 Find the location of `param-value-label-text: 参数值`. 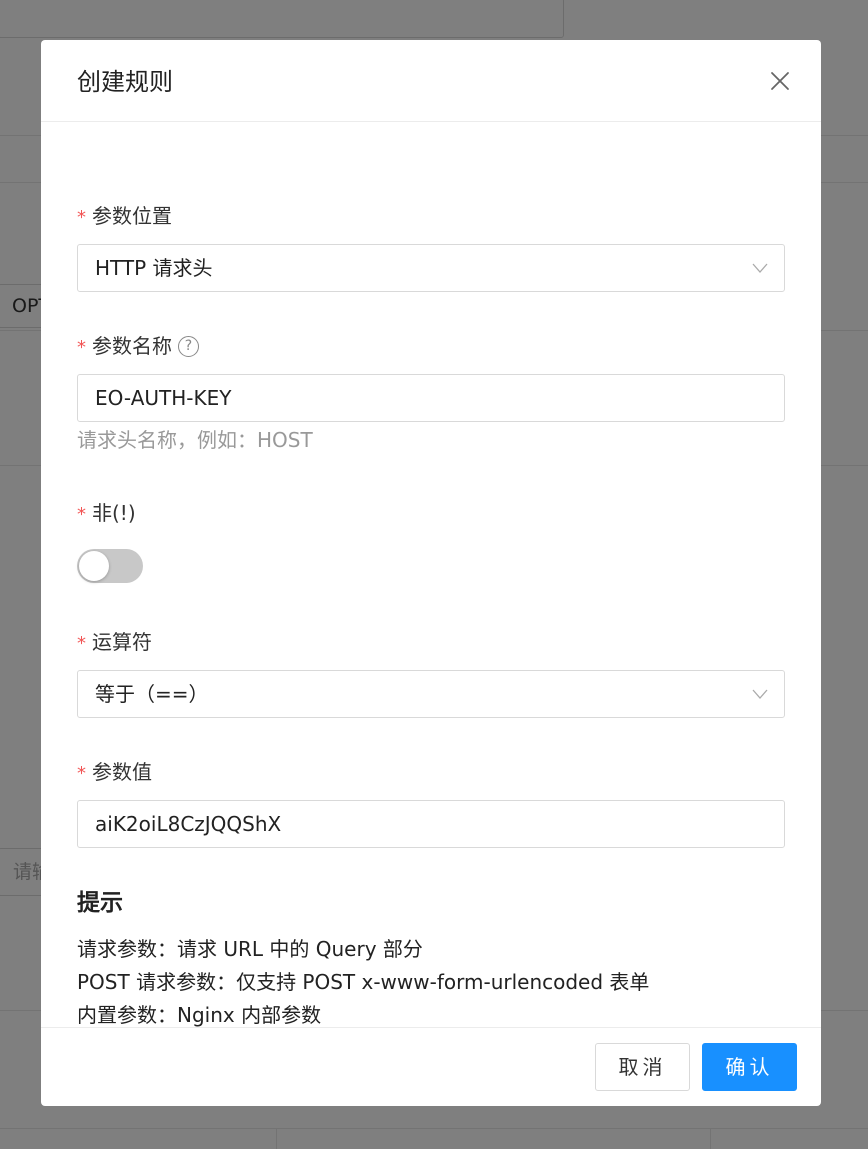

param-value-label-text: 参数值 is located at coordinates (122, 772).